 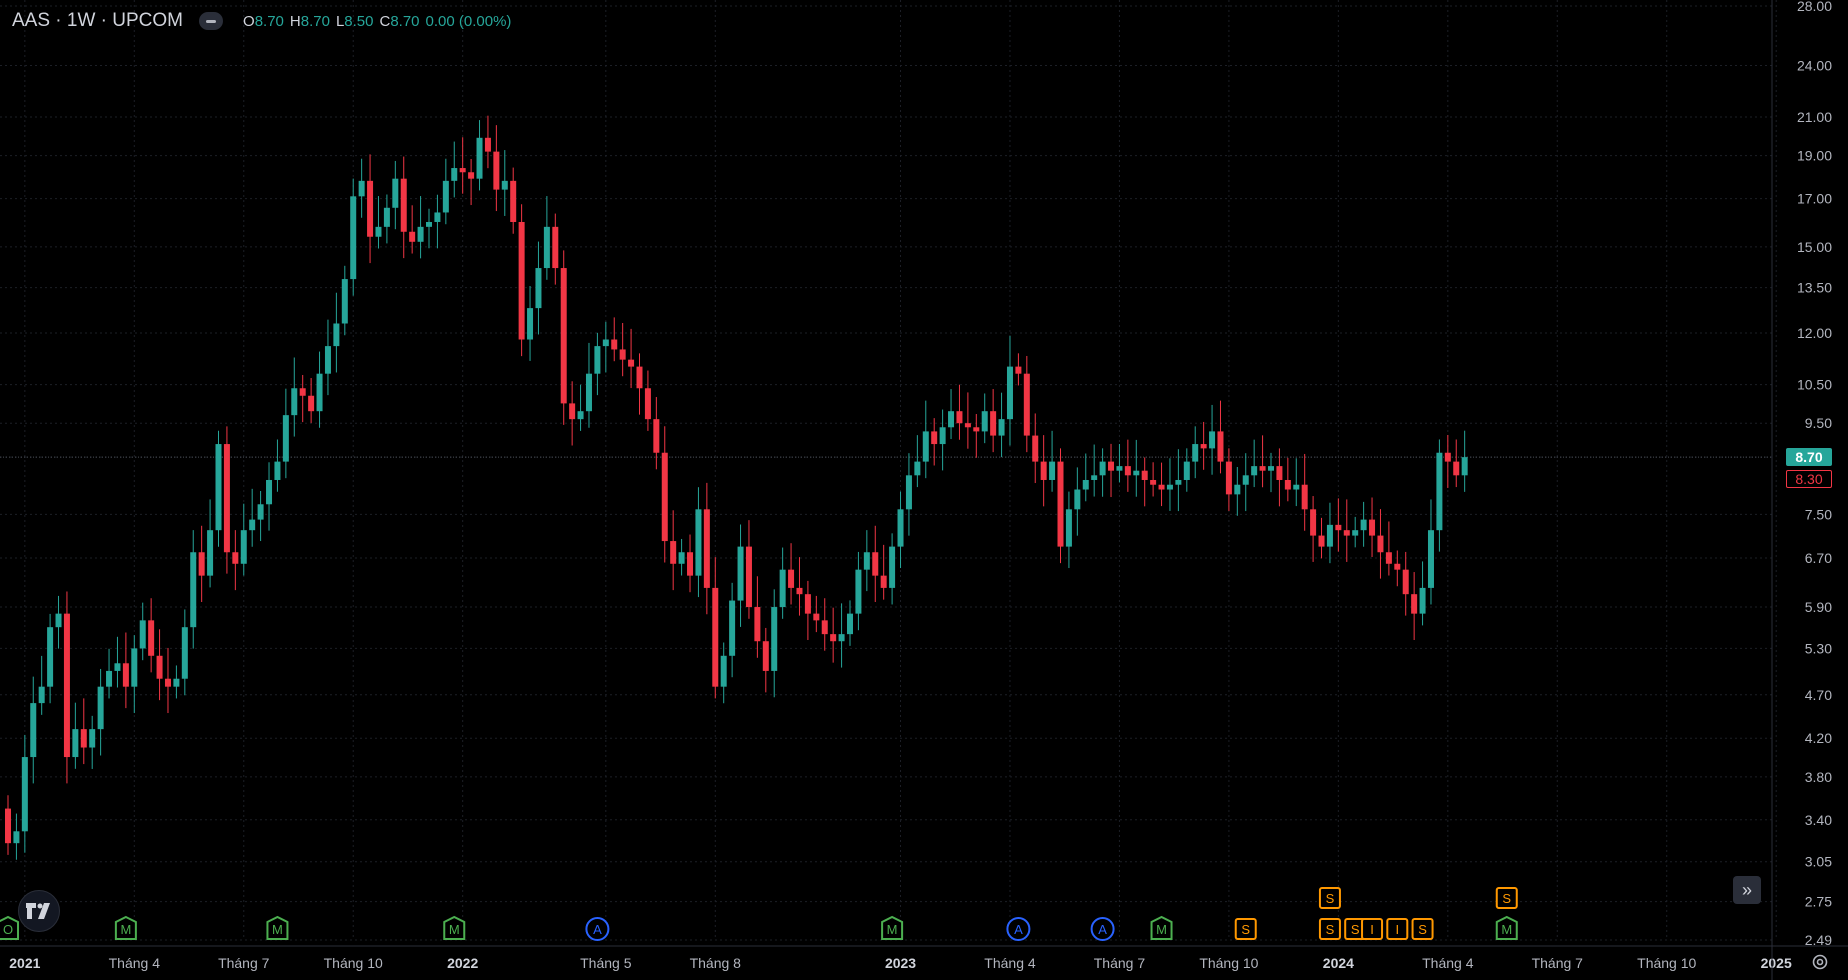 What do you see at coordinates (1818, 648) in the screenshot?
I see `price-tick-label: 5.30` at bounding box center [1818, 648].